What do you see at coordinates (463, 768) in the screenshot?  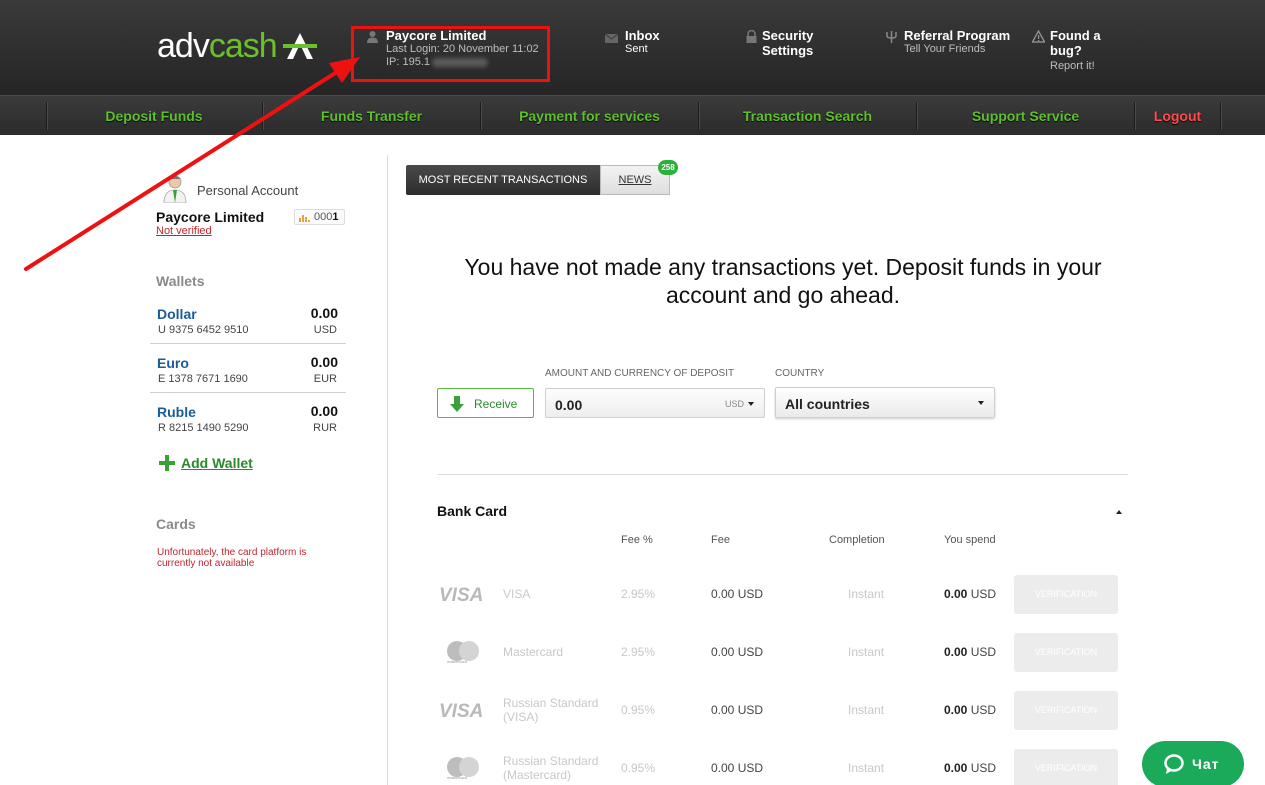 I see `mastercard-logo-icon: mastercard` at bounding box center [463, 768].